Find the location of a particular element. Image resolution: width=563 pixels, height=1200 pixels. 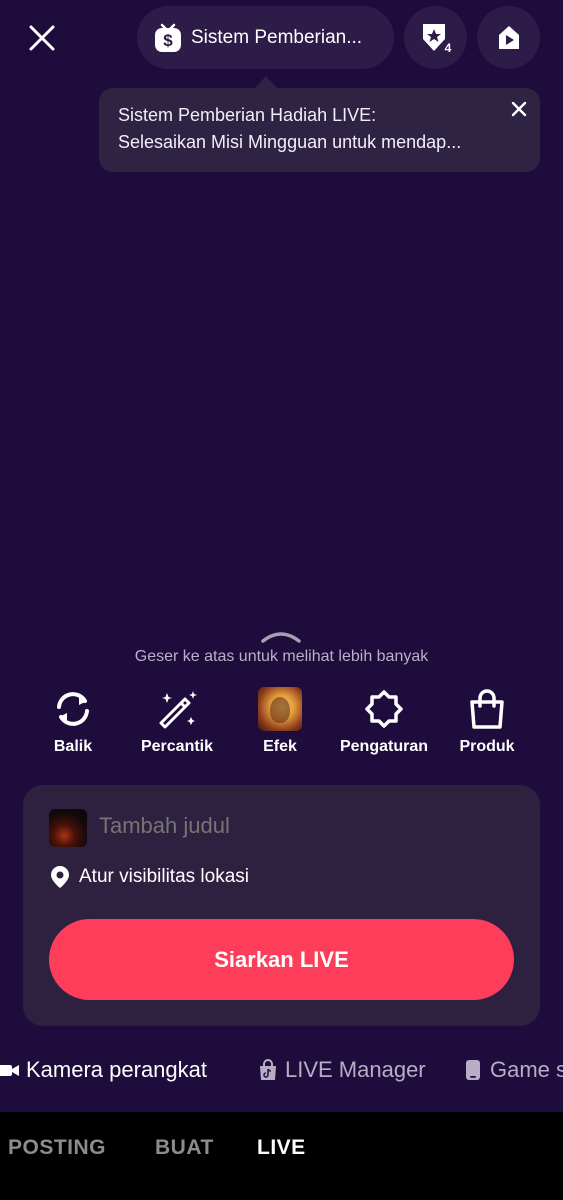

mode-tab-create: BUAT is located at coordinates (184, 1148).